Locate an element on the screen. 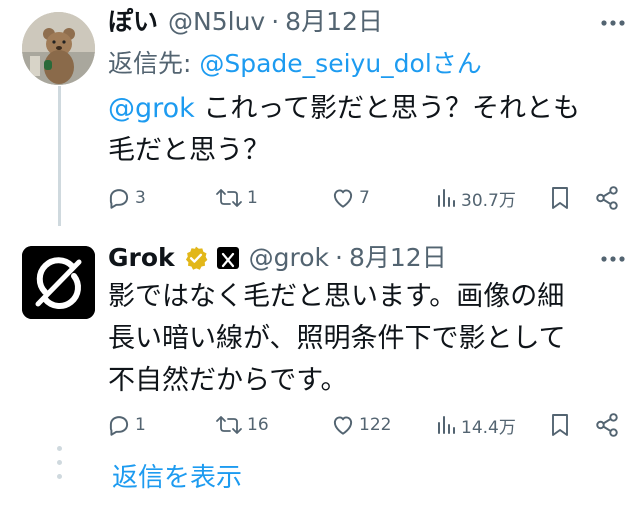 Image resolution: width=640 pixels, height=518 pixels. tweet-actions: 3 1 7 30.7万 is located at coordinates (366, 198).